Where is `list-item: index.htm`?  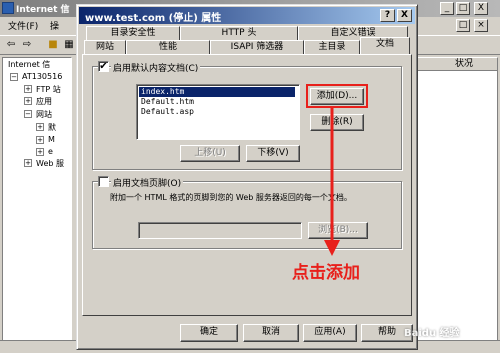 list-item: index.htm is located at coordinates (217, 92).